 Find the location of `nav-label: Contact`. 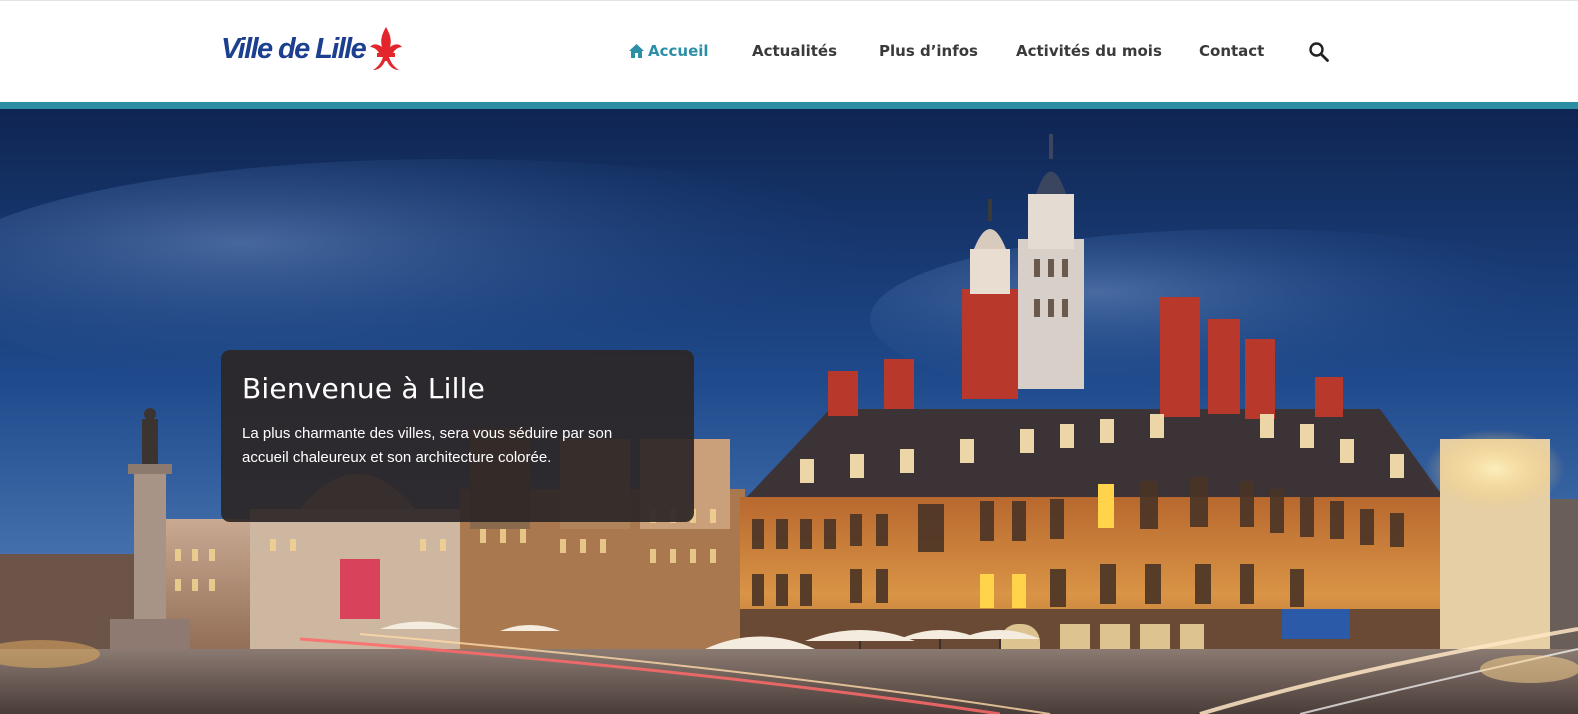

nav-label: Contact is located at coordinates (1232, 51).